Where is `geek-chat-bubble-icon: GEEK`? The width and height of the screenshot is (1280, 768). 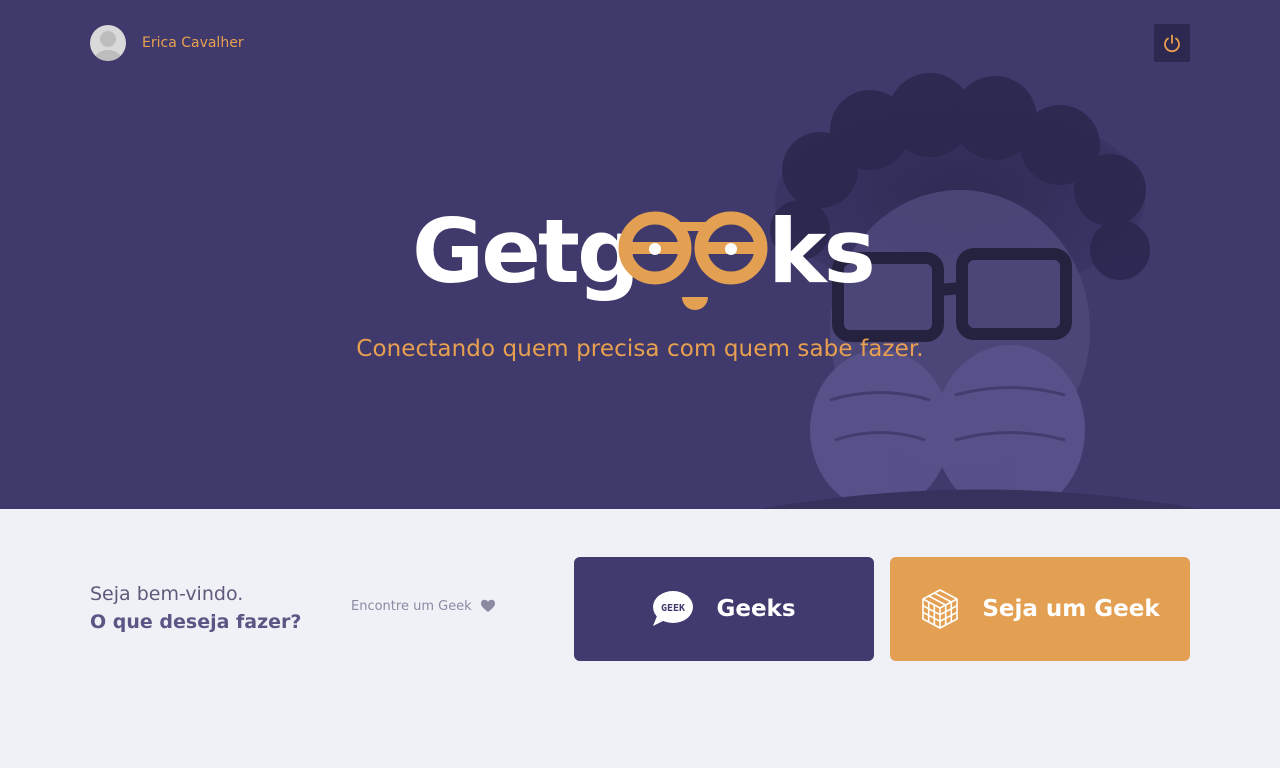 geek-chat-bubble-icon: GEEK is located at coordinates (673, 608).